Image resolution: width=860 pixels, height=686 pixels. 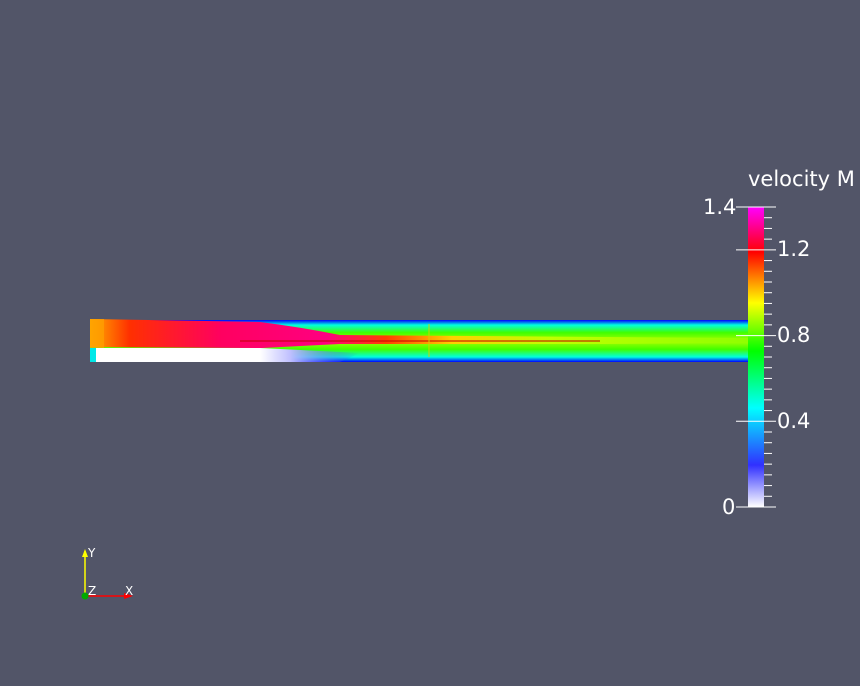 What do you see at coordinates (419, 340) in the screenshot?
I see `velocity-field` at bounding box center [419, 340].